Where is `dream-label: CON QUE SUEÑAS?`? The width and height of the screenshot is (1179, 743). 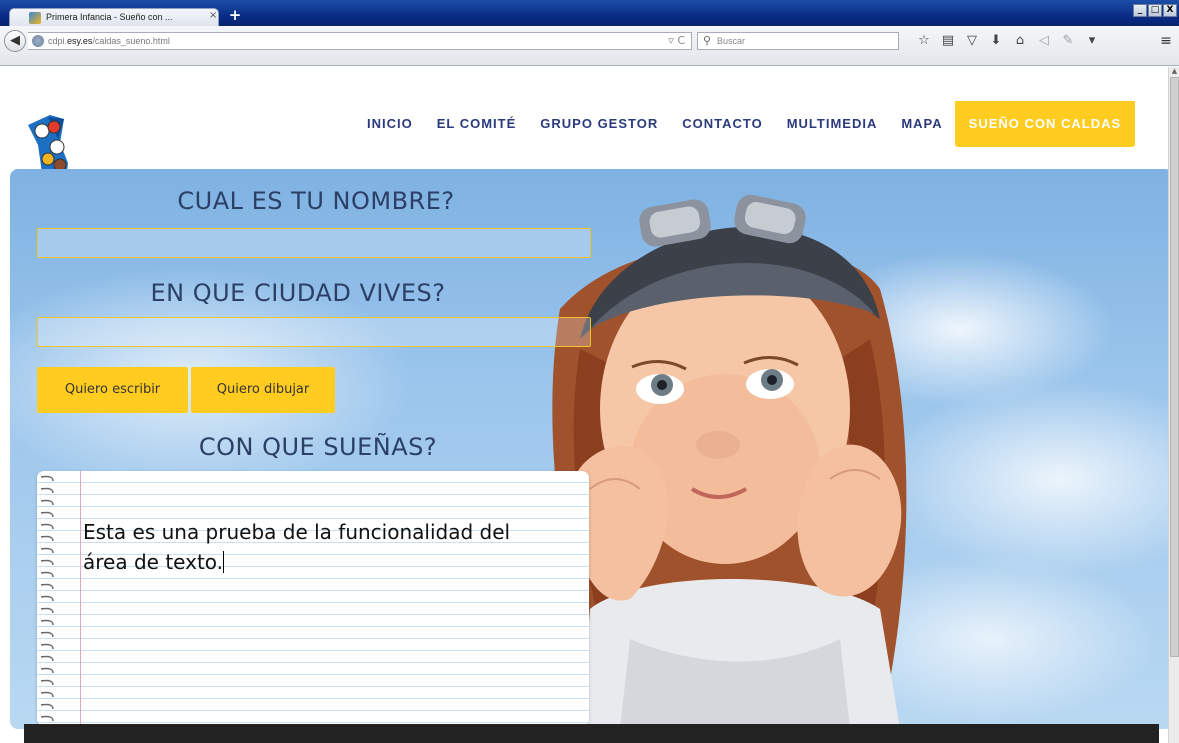 dream-label: CON QUE SUEÑAS? is located at coordinates (318, 447).